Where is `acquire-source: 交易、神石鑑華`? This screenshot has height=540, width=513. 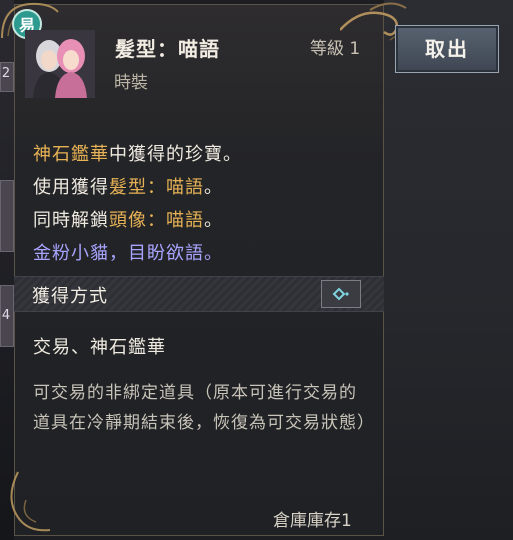 acquire-source: 交易、神石鑑華 is located at coordinates (99, 347).